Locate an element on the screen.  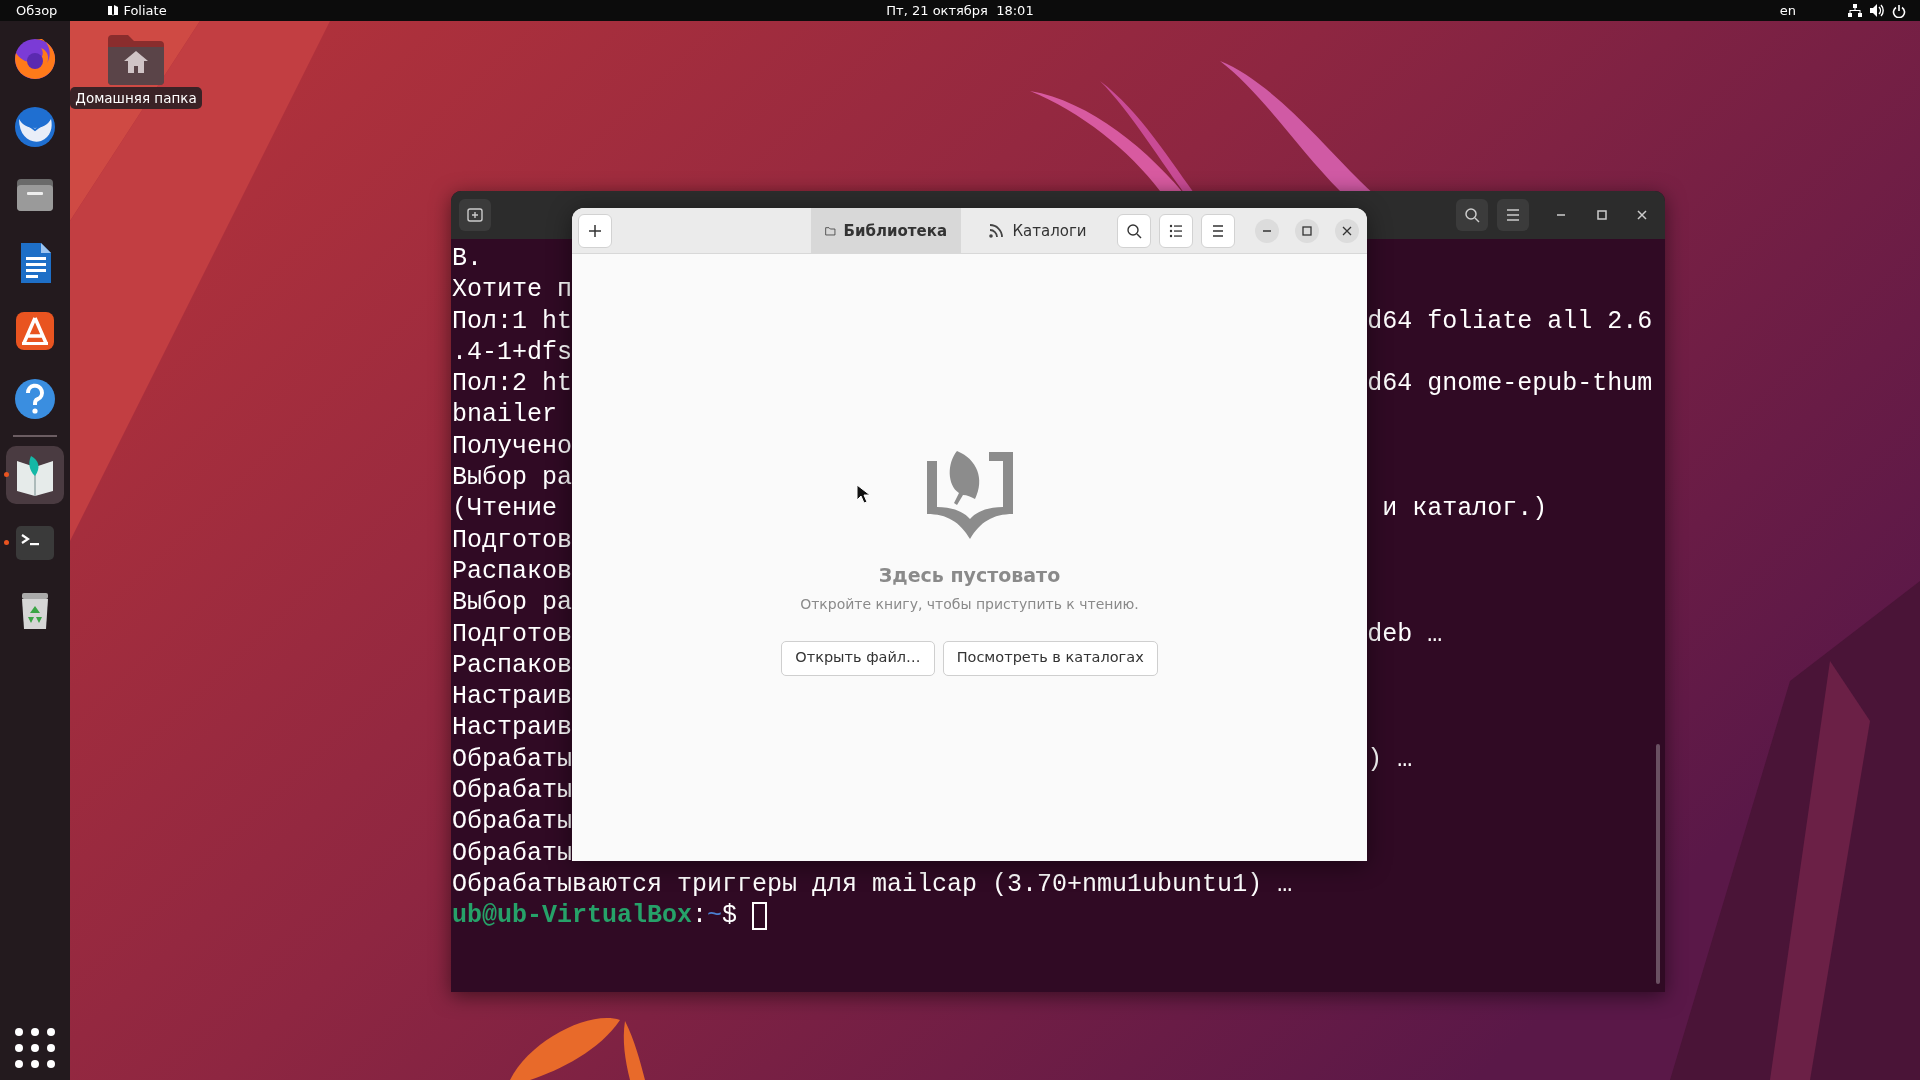
terminal-line: В. is located at coordinates (467, 259).